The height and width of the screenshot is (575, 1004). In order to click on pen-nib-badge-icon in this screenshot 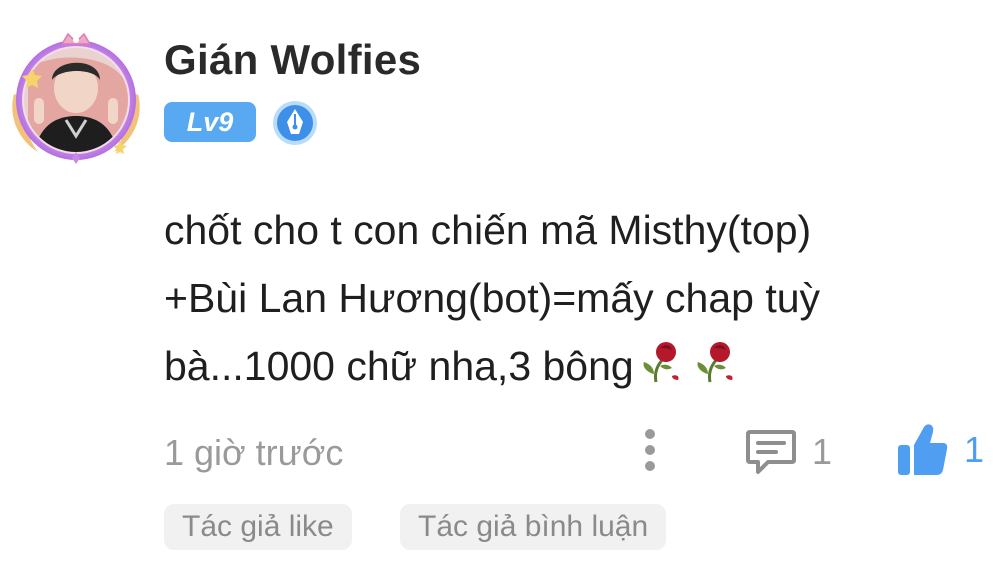, I will do `click(295, 123)`.